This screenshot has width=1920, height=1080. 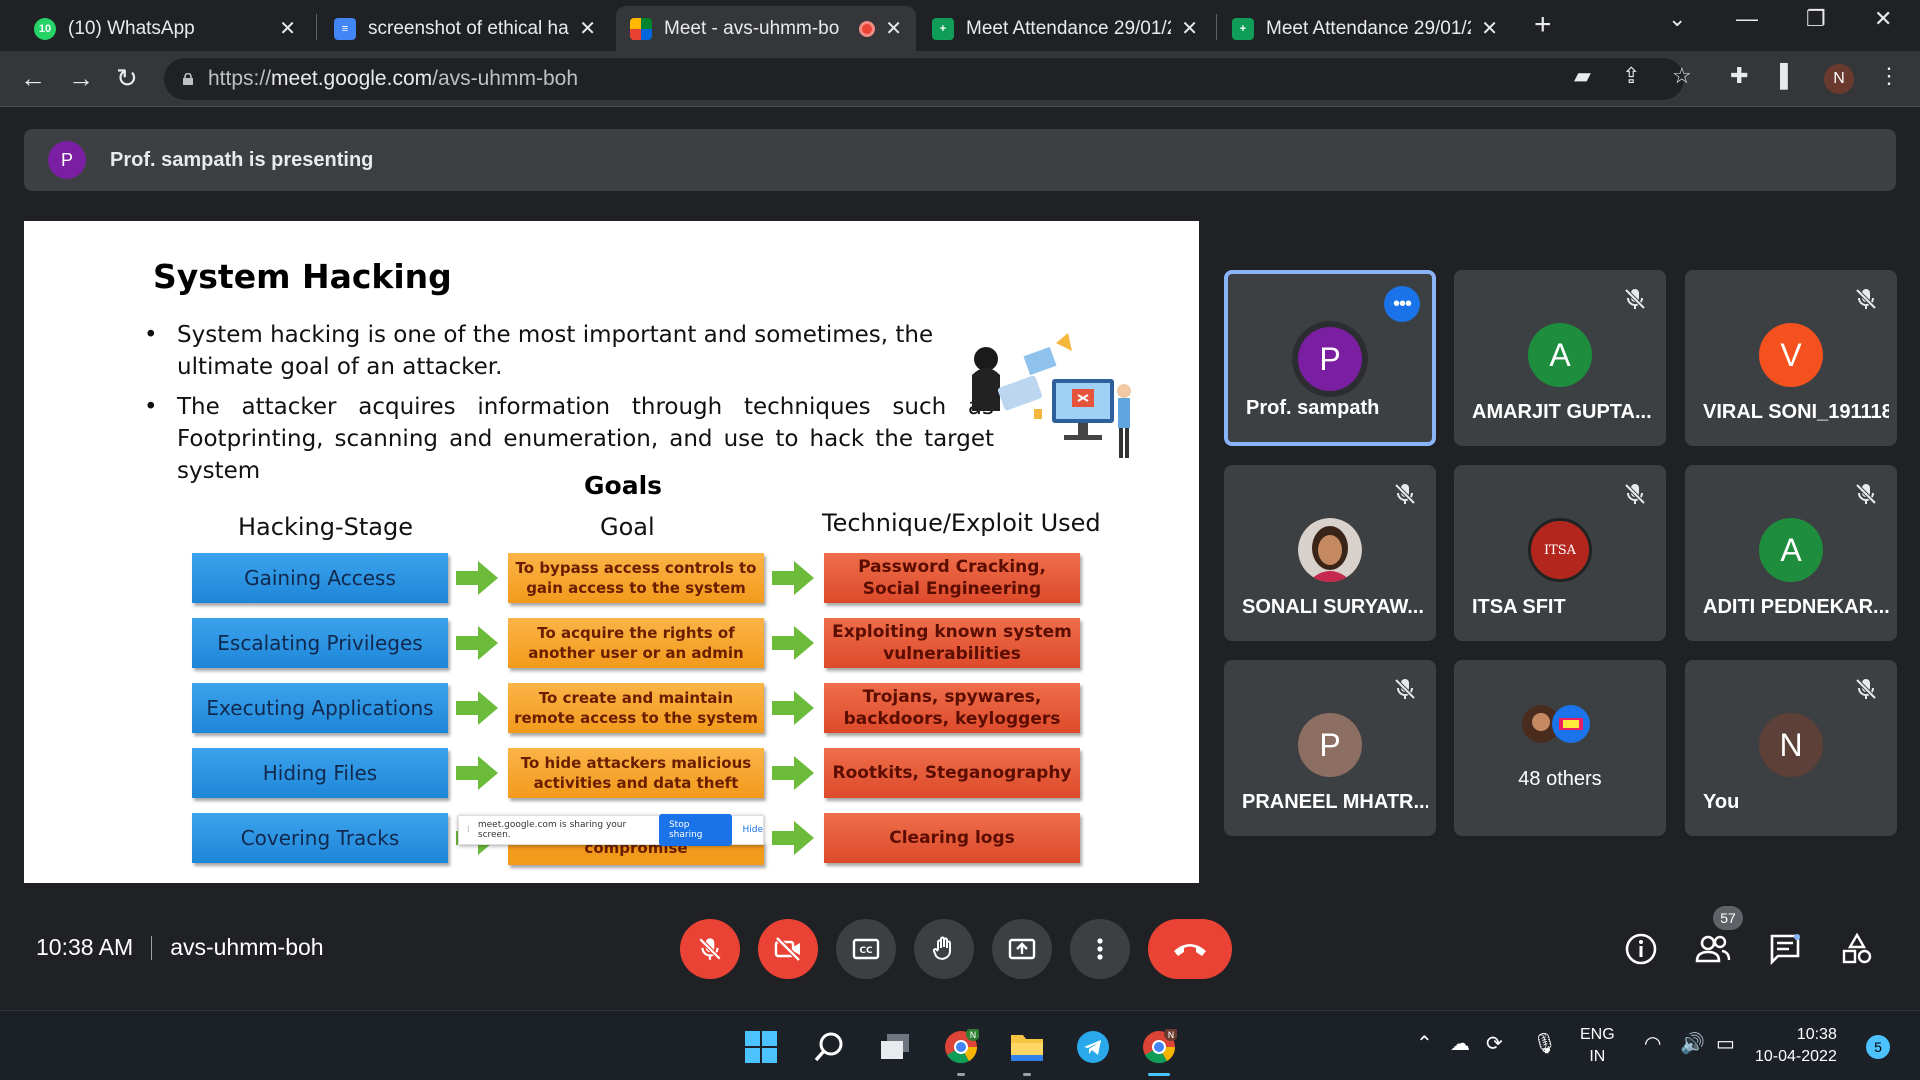 What do you see at coordinates (1816, 19) in the screenshot?
I see `restore-icon: ❐` at bounding box center [1816, 19].